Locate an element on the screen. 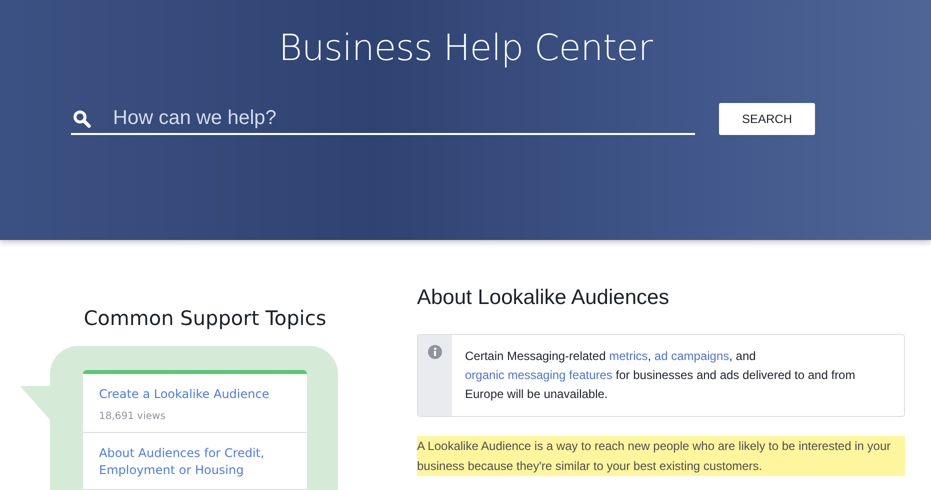 The height and width of the screenshot is (490, 931). topic-link: About Audiences for Credit, Employment or Housing is located at coordinates (195, 462).